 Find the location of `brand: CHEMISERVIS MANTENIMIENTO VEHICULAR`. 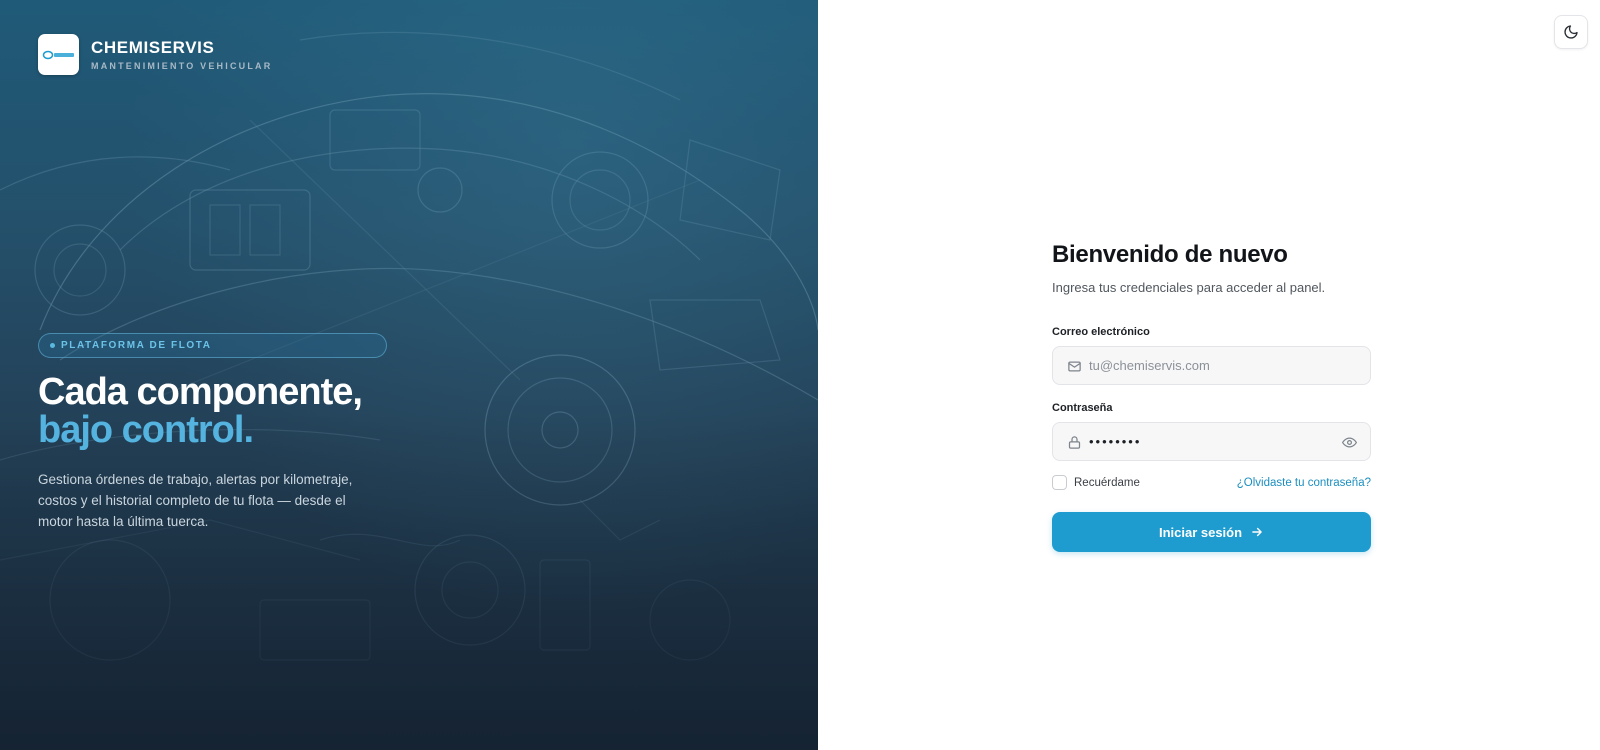

brand: CHEMISERVIS MANTENIMIENTO VEHICULAR is located at coordinates (155, 54).